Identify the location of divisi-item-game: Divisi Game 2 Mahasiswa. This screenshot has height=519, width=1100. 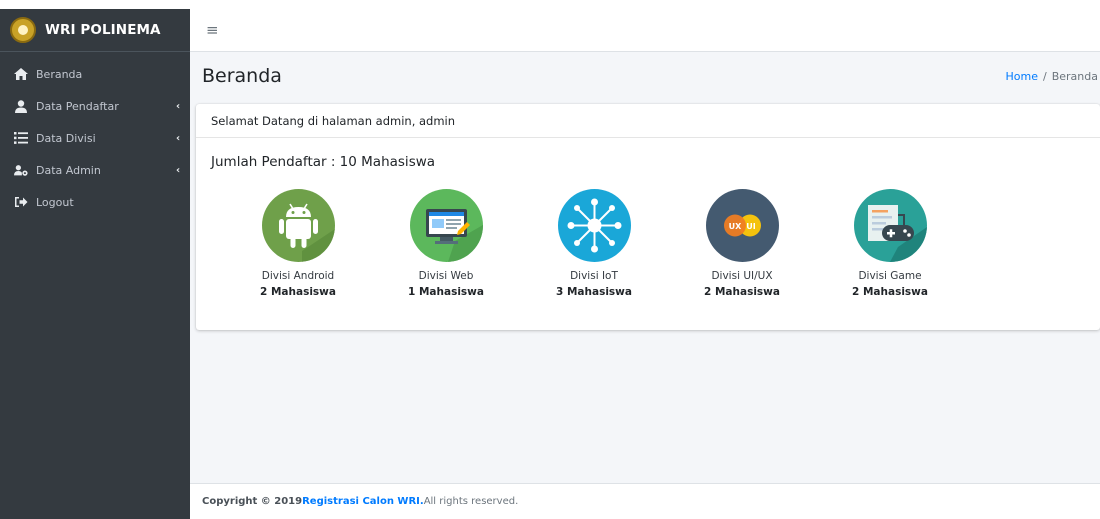
(890, 243).